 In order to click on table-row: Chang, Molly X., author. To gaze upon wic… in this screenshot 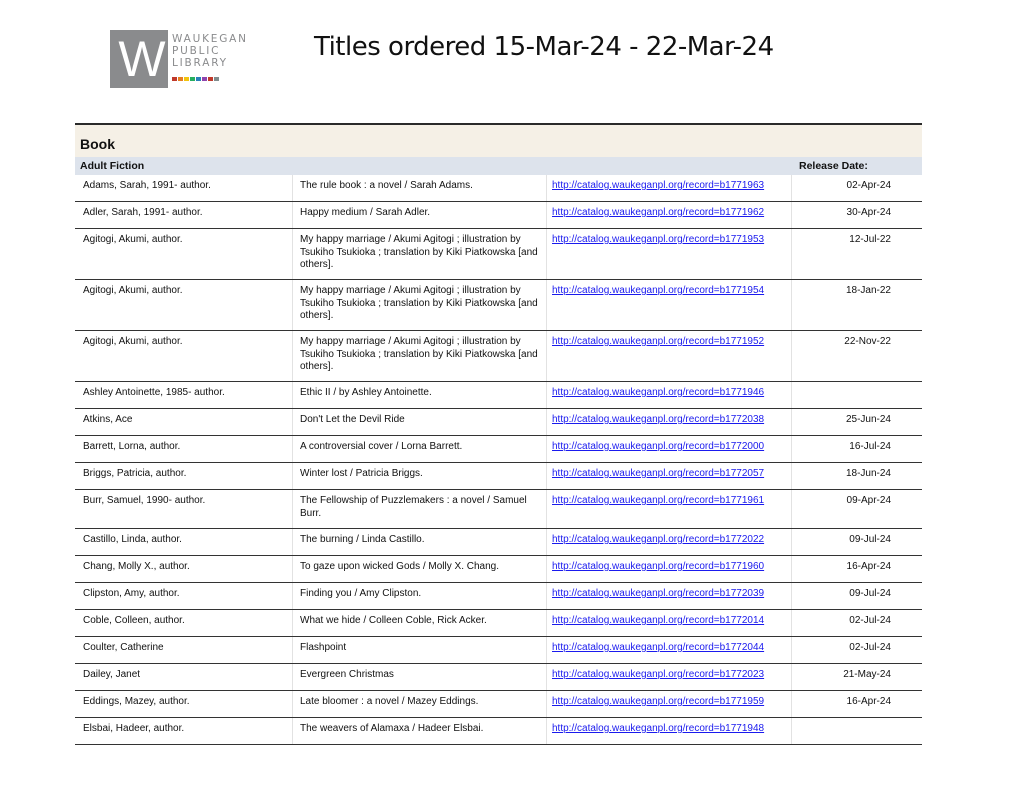, I will do `click(498, 569)`.